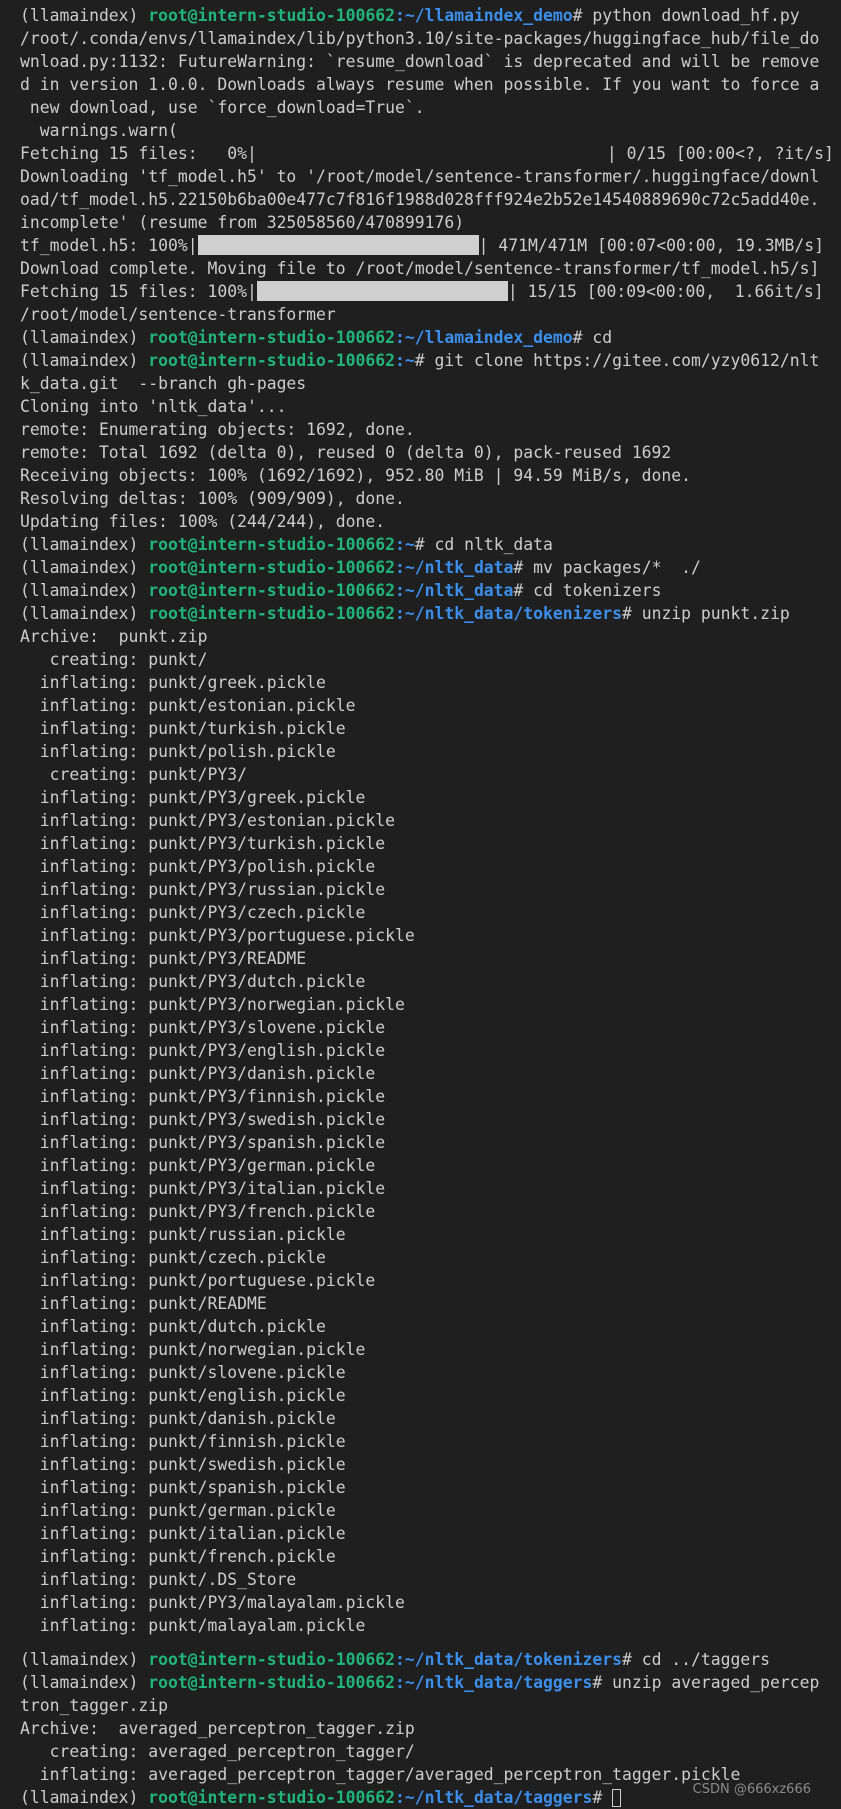  What do you see at coordinates (203, 1119) in the screenshot?
I see `output-line: inflating: punkt/PY3/swedish.pickle` at bounding box center [203, 1119].